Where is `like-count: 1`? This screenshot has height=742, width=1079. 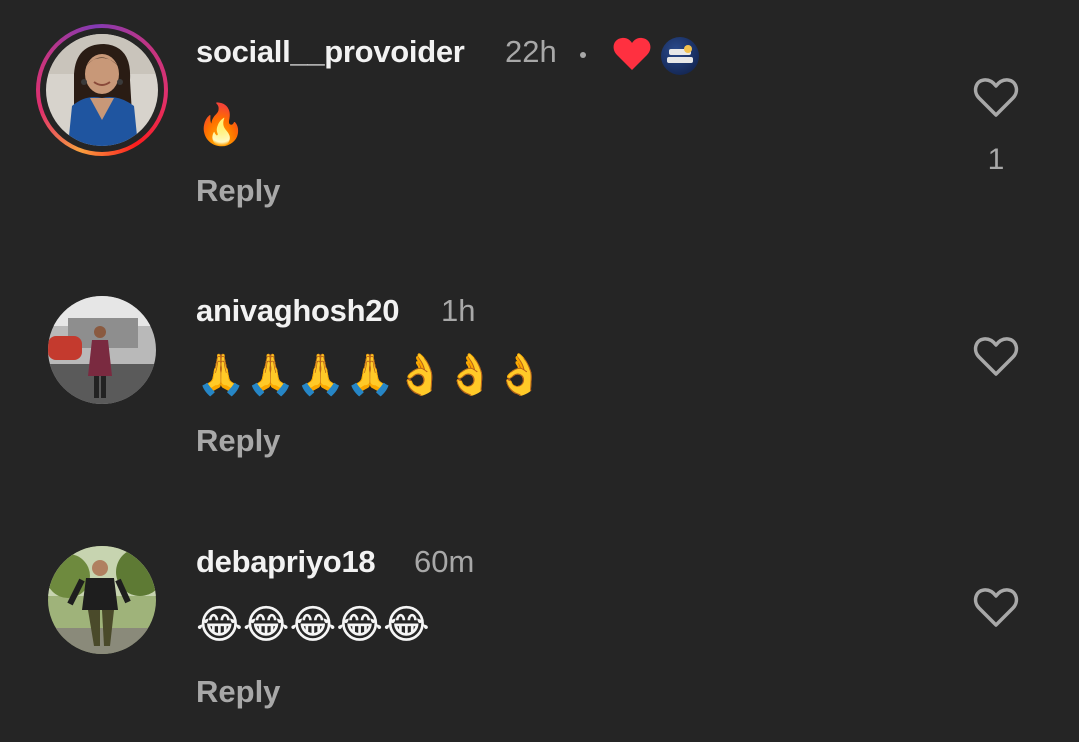
like-count: 1 is located at coordinates (996, 160).